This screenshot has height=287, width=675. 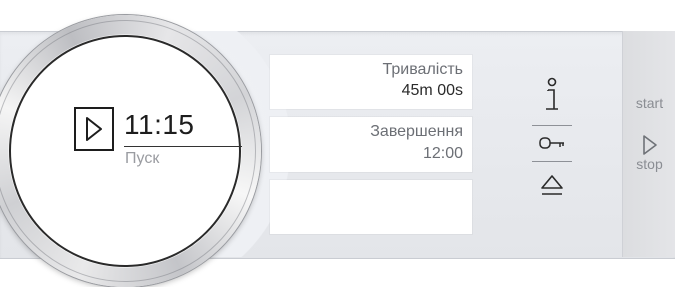 I want to click on duration-value: 45m 00s, so click(x=432, y=90).